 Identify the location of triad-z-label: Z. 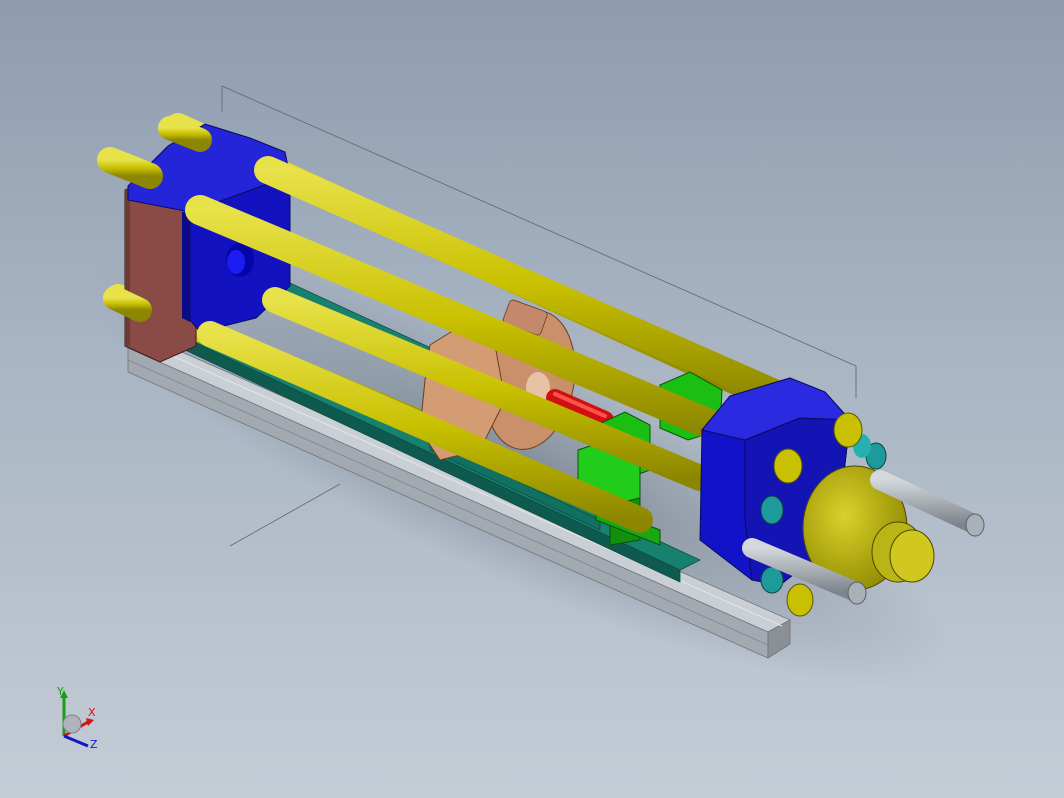
(94, 744).